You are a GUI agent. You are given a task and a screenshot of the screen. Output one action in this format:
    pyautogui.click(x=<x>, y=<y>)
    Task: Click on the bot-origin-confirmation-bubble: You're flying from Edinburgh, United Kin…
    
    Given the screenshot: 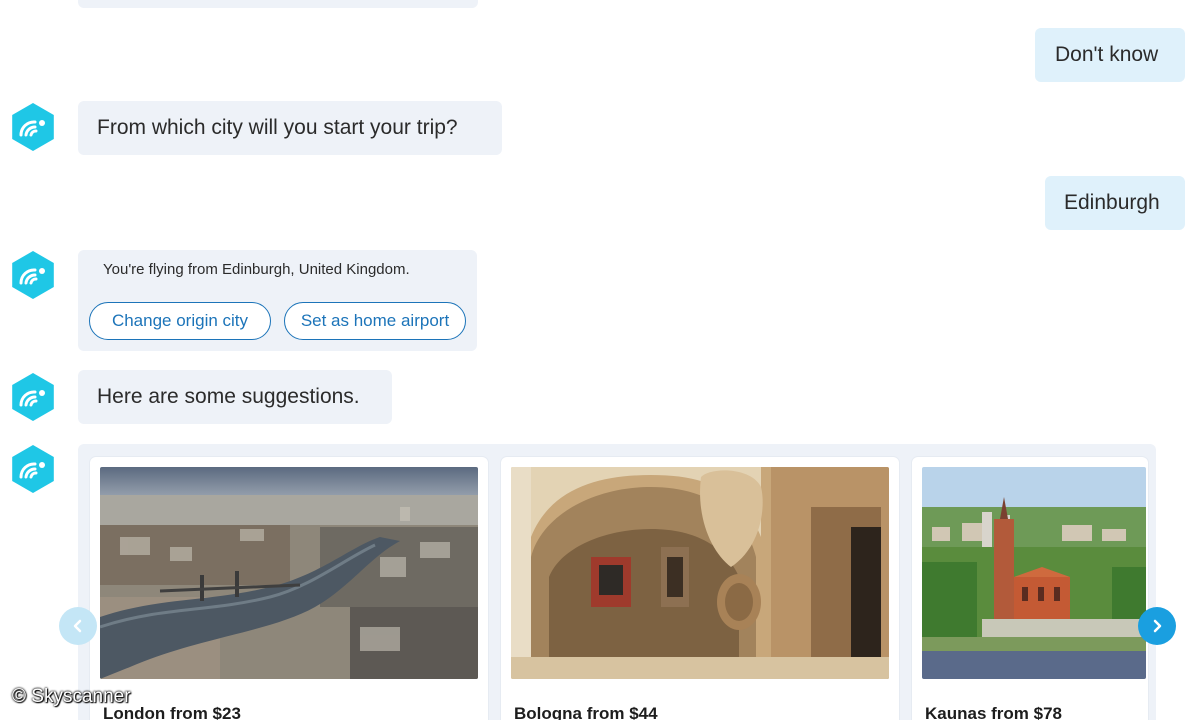 What is the action you would take?
    pyautogui.click(x=277, y=300)
    